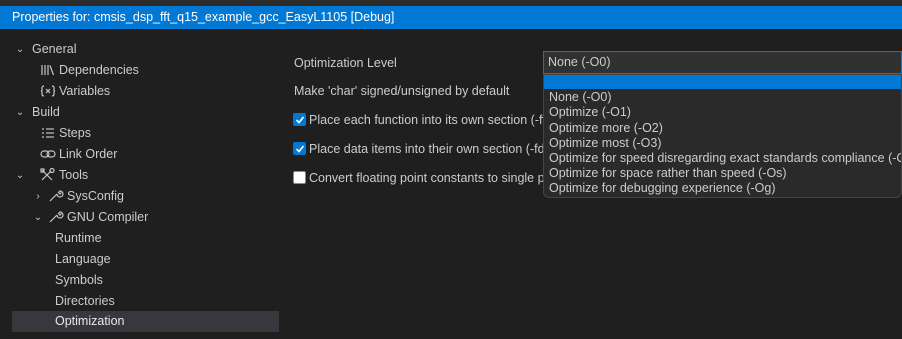 The height and width of the screenshot is (339, 902). What do you see at coordinates (145, 175) in the screenshot?
I see `tree-item-tools: ⌄ Tools` at bounding box center [145, 175].